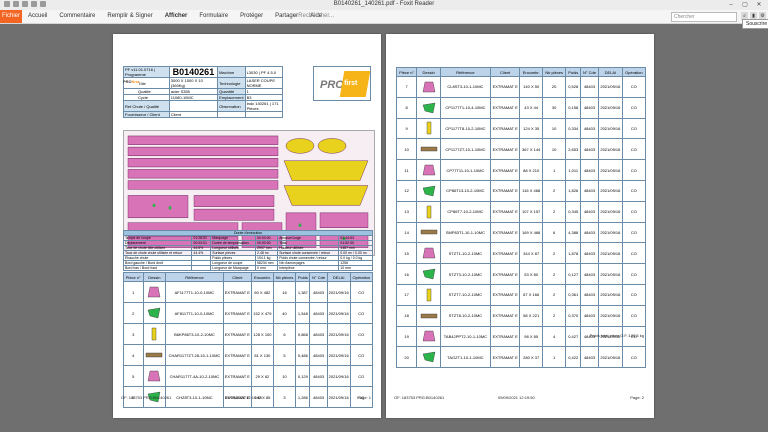 This screenshot has width=768, height=432. I want to click on cell-n: 5, so click(133, 376).